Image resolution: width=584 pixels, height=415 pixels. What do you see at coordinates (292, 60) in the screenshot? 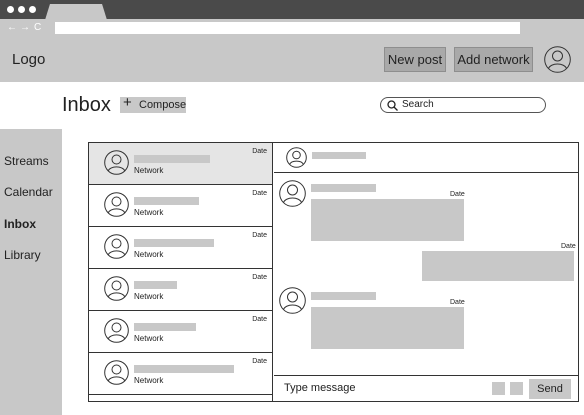
I see `app-header: Logo New post Add network` at bounding box center [292, 60].